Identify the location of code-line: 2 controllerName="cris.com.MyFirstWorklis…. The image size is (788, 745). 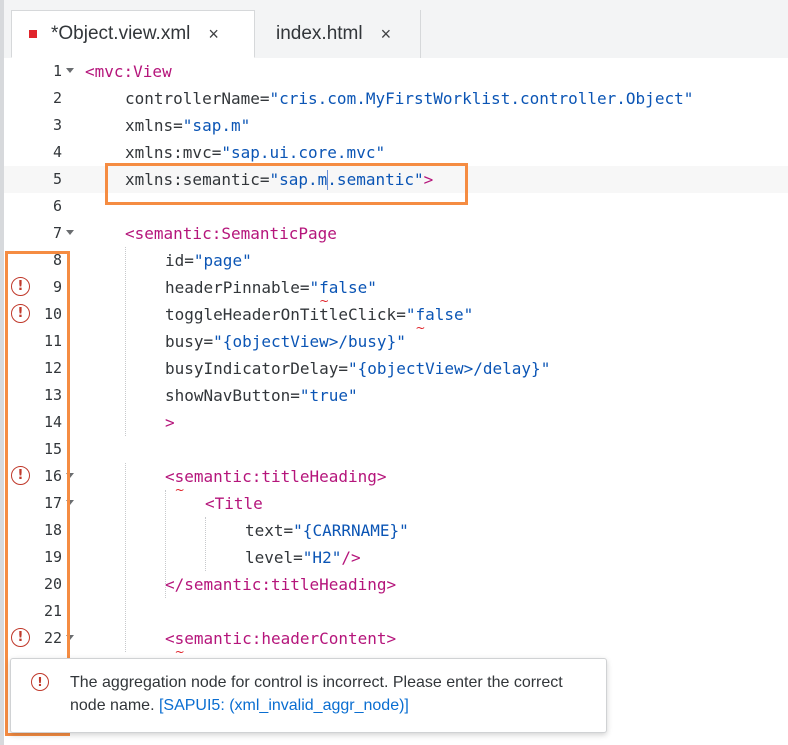
(396, 98).